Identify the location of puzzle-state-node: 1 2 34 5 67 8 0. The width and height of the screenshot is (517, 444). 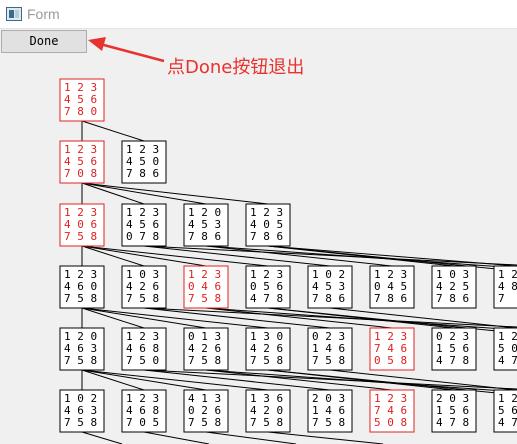
(82, 100).